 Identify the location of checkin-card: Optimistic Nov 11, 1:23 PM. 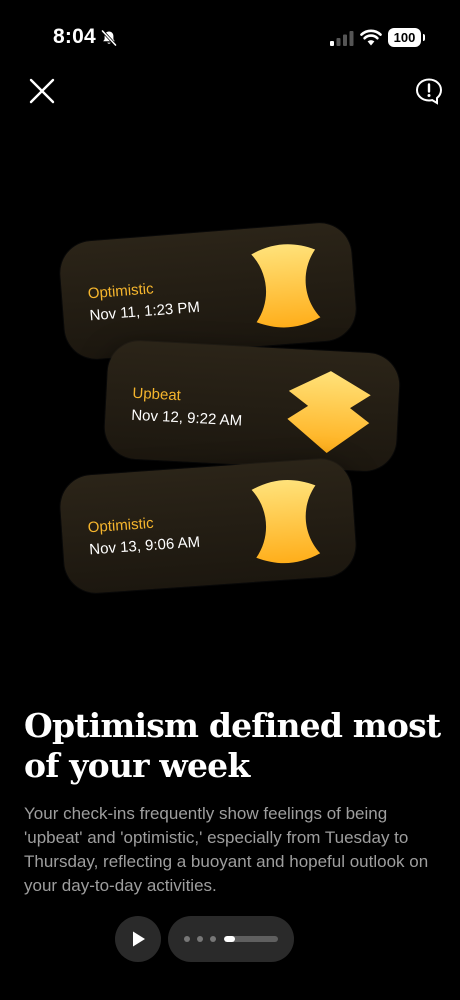
(208, 291).